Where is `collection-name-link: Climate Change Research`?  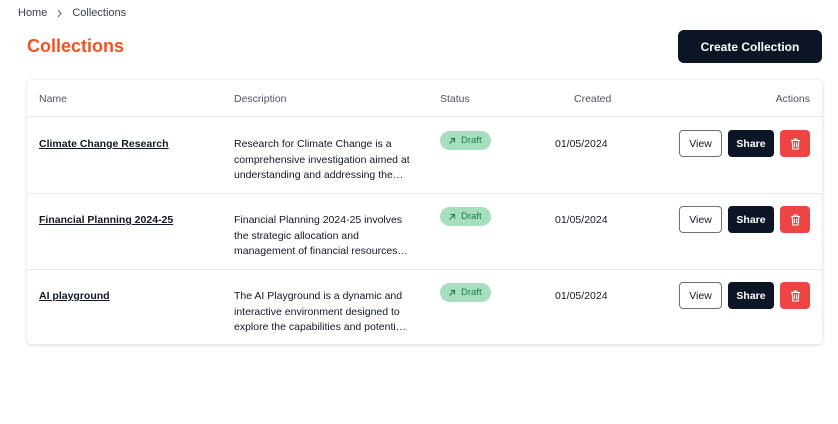 collection-name-link: Climate Change Research is located at coordinates (104, 144).